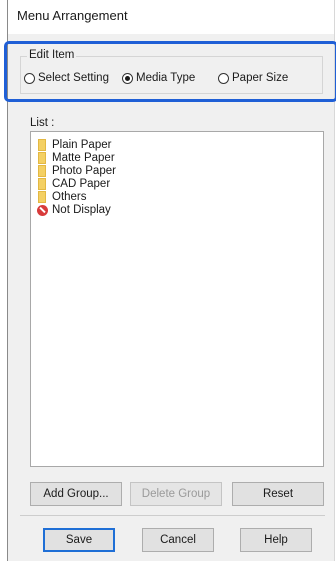 The image size is (336, 561). What do you see at coordinates (52, 55) in the screenshot?
I see `edit-item-legend: Edit Item` at bounding box center [52, 55].